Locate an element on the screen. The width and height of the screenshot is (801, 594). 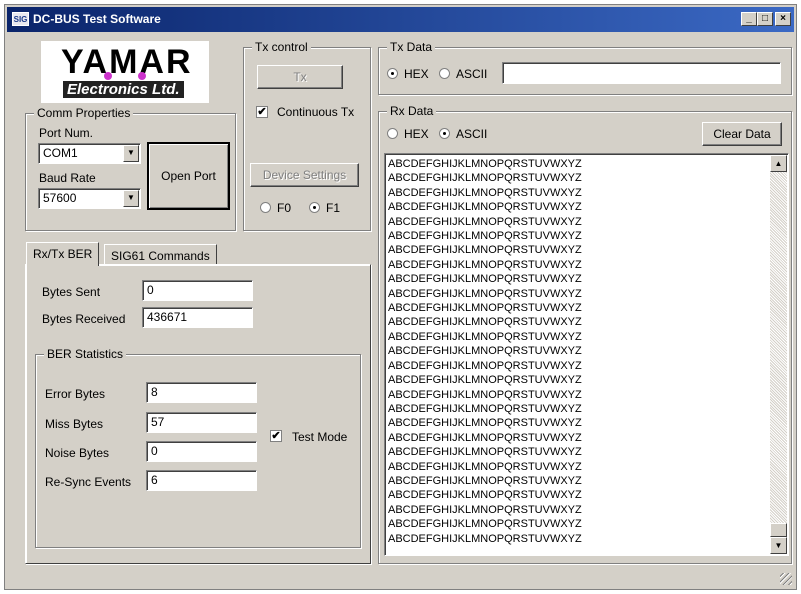
tx-data-input is located at coordinates (641, 73).